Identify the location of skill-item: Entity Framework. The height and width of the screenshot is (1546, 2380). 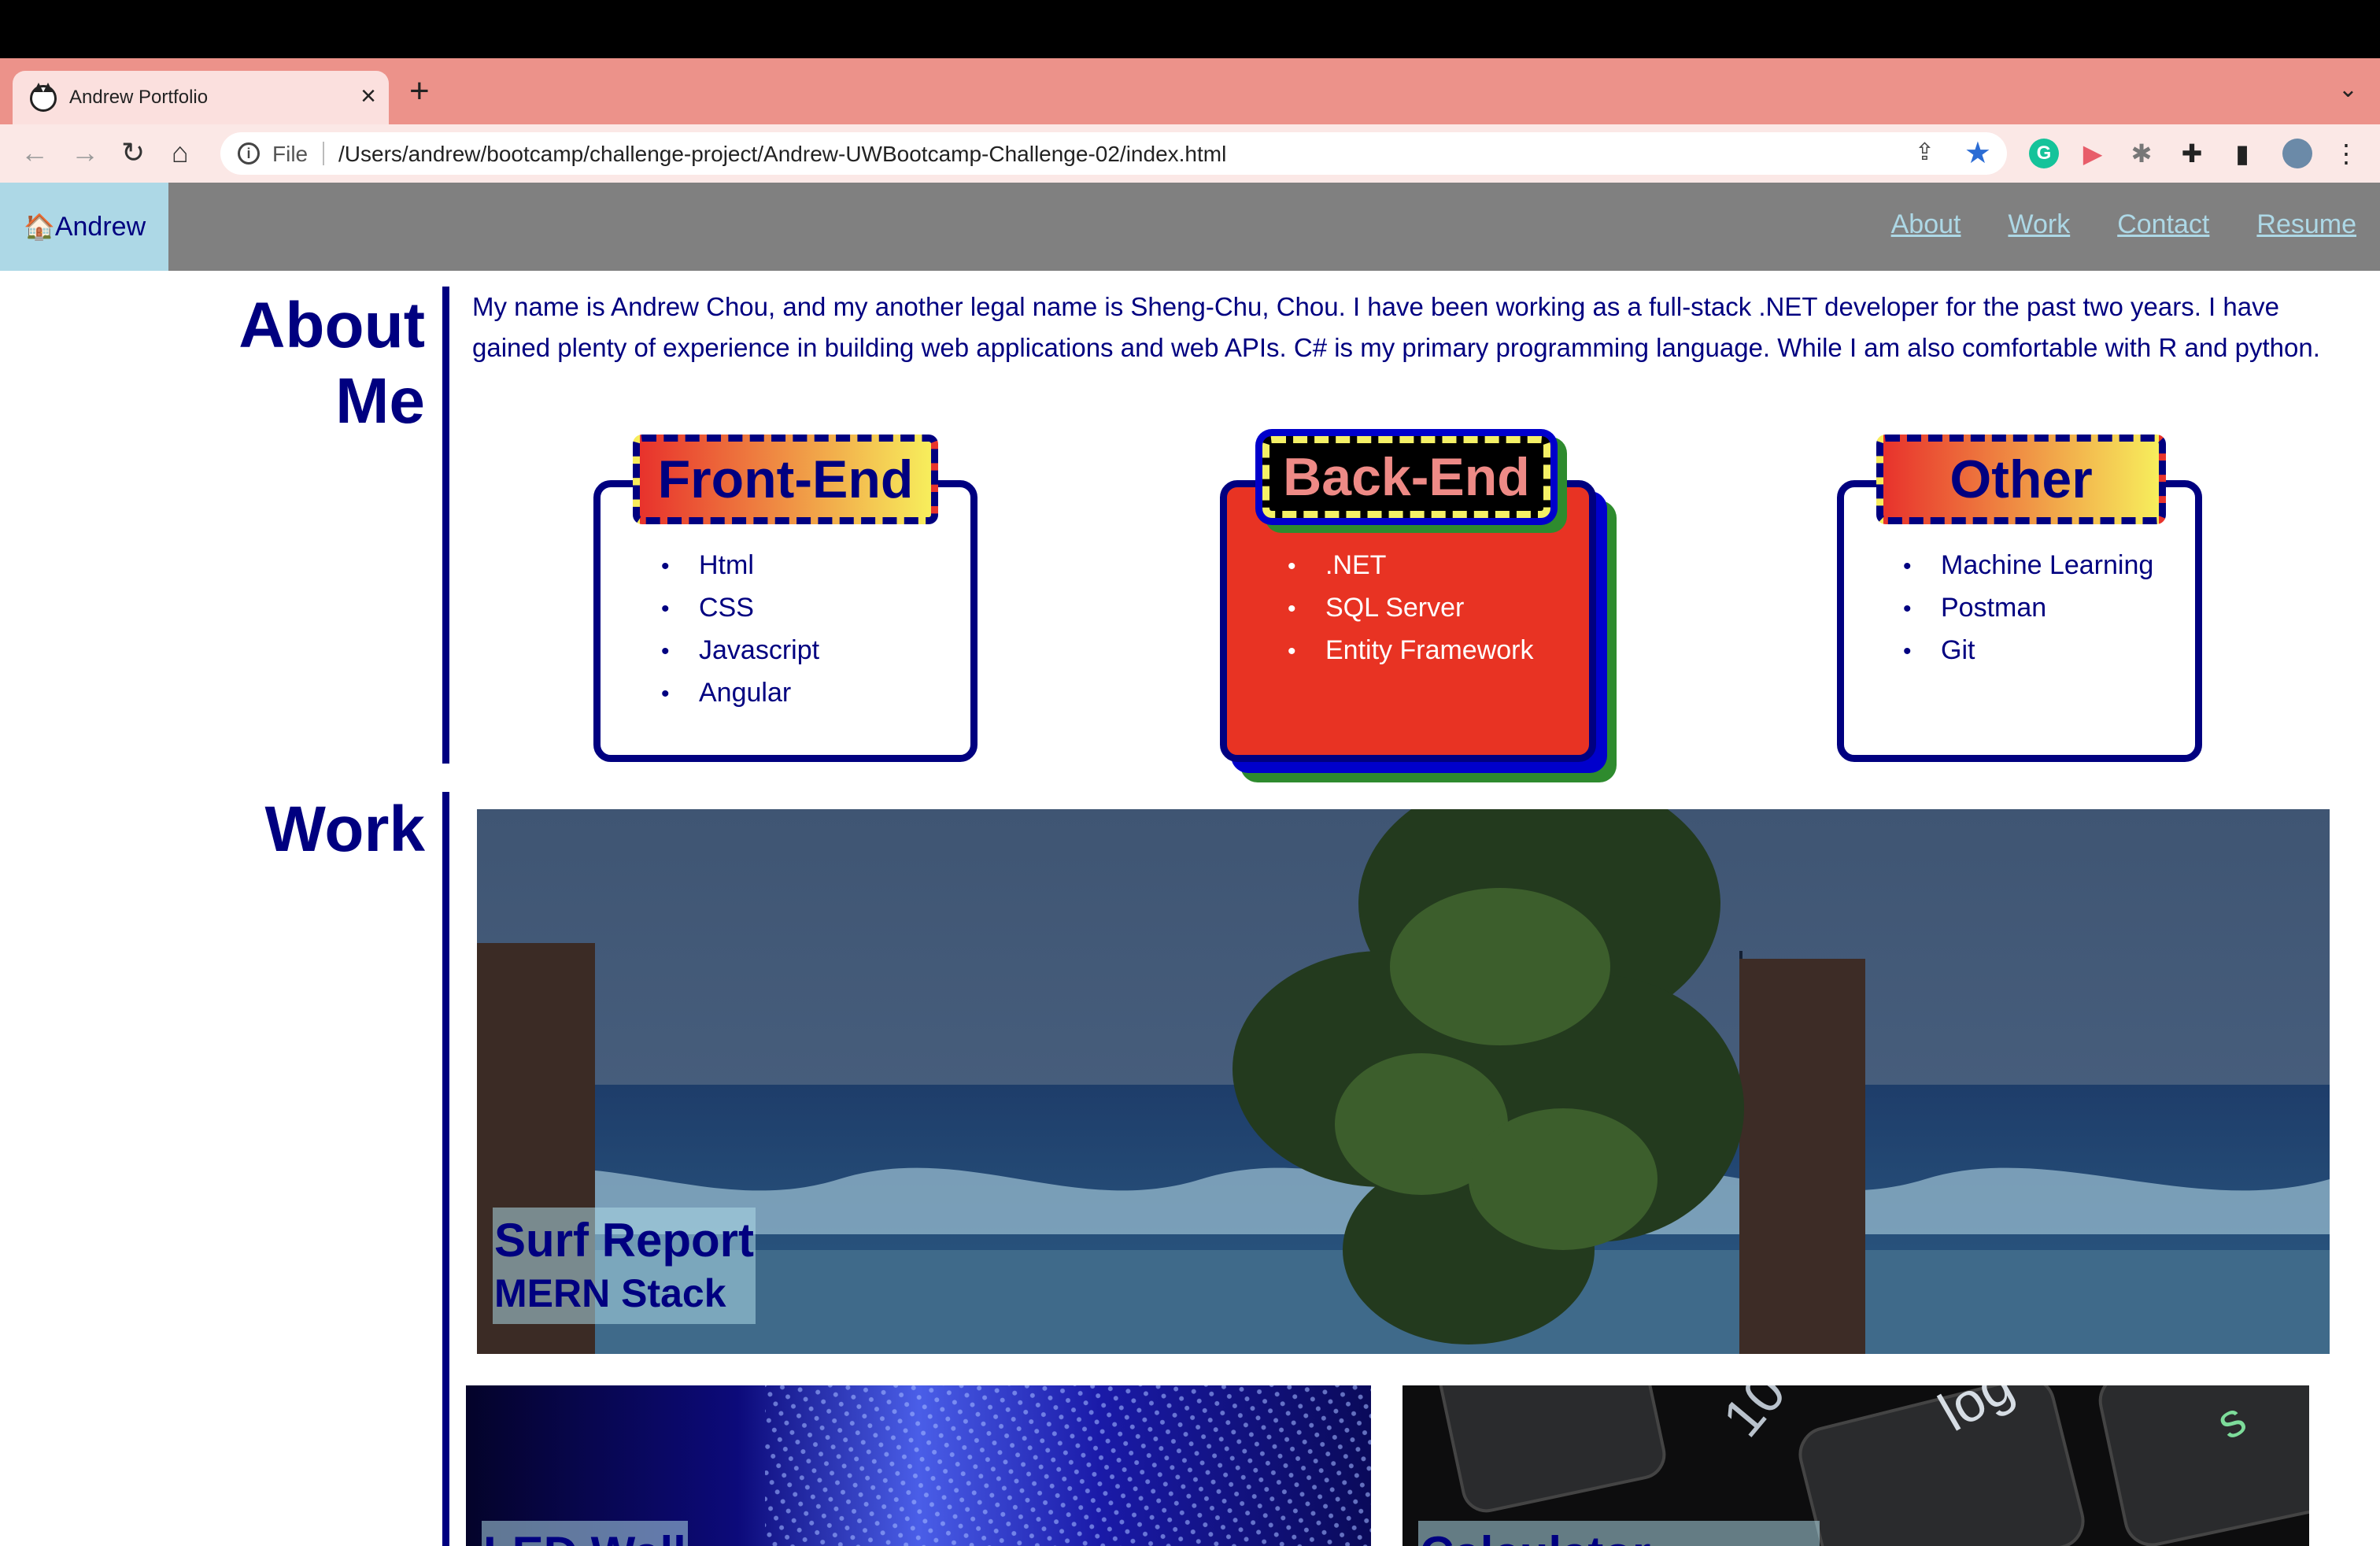
(1411, 651).